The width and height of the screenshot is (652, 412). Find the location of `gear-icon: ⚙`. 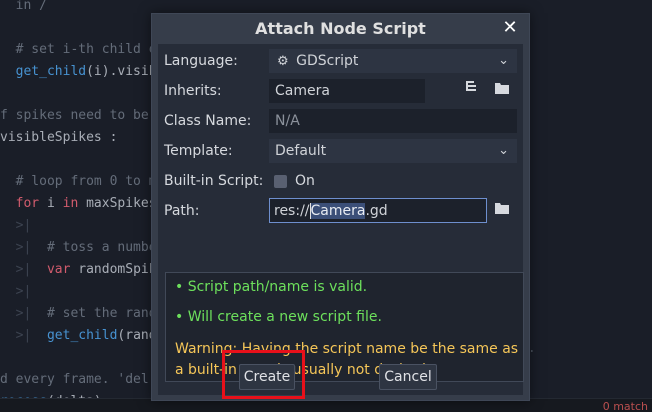

gear-icon: ⚙ is located at coordinates (283, 61).